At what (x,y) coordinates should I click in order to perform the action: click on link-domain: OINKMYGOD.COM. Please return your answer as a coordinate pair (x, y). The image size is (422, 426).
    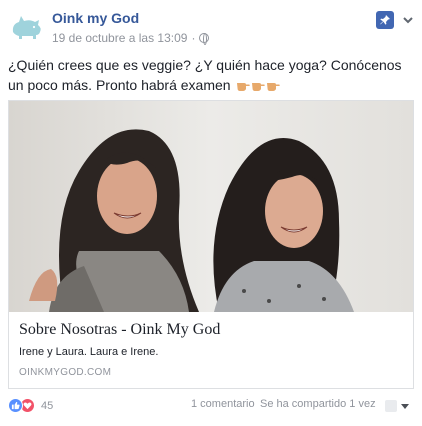
    Looking at the image, I should click on (65, 372).